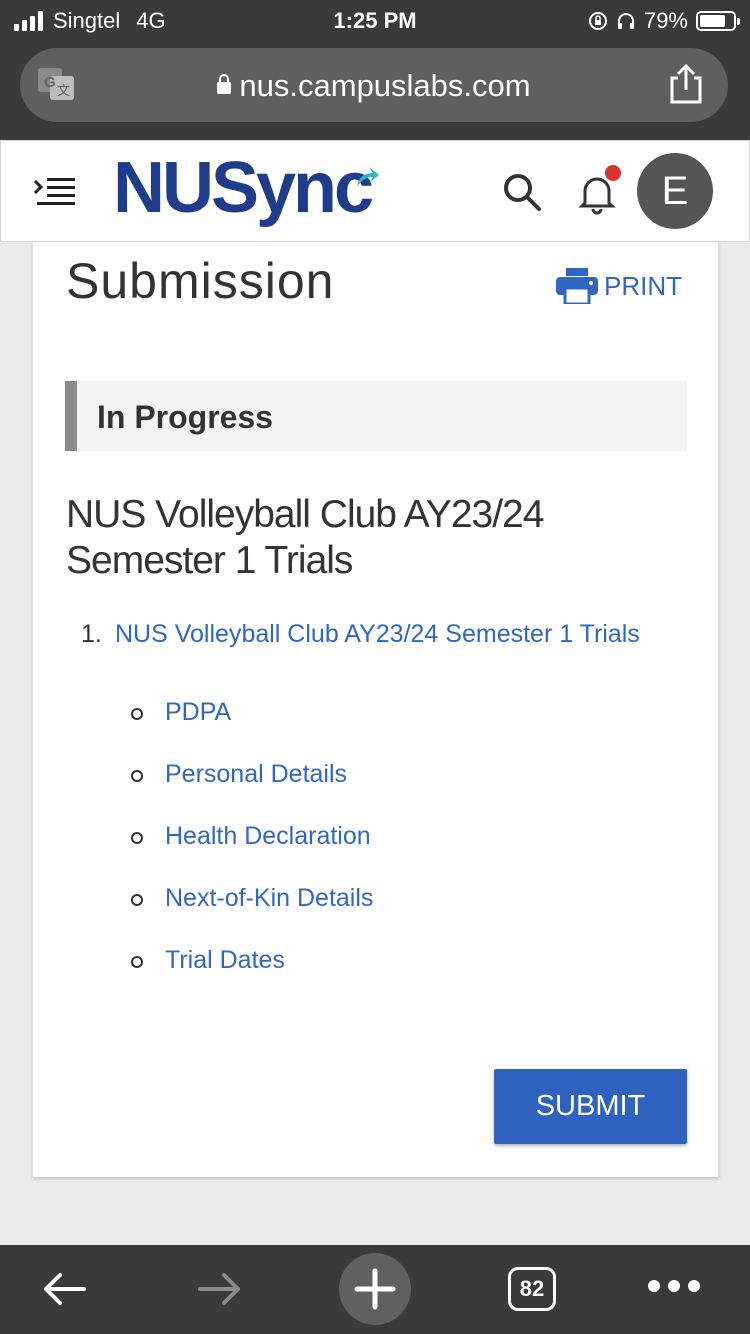 The width and height of the screenshot is (750, 1334). What do you see at coordinates (643, 285) in the screenshot?
I see `print-label: PRINT` at bounding box center [643, 285].